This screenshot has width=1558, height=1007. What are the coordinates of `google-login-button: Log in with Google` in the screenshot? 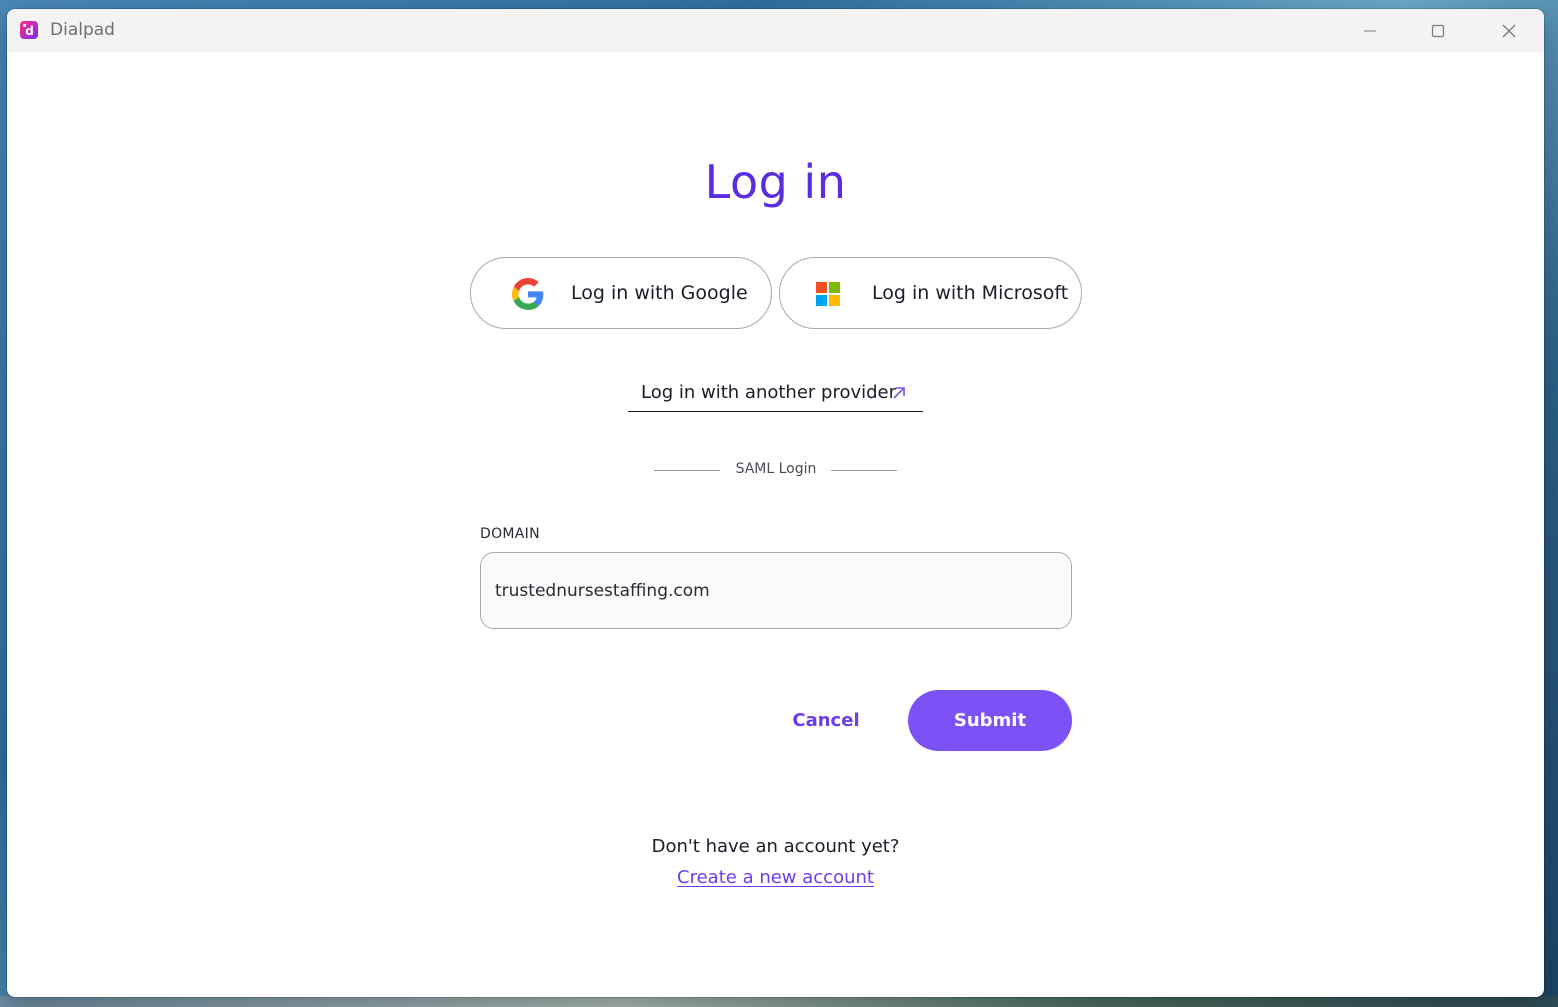 It's located at (621, 293).